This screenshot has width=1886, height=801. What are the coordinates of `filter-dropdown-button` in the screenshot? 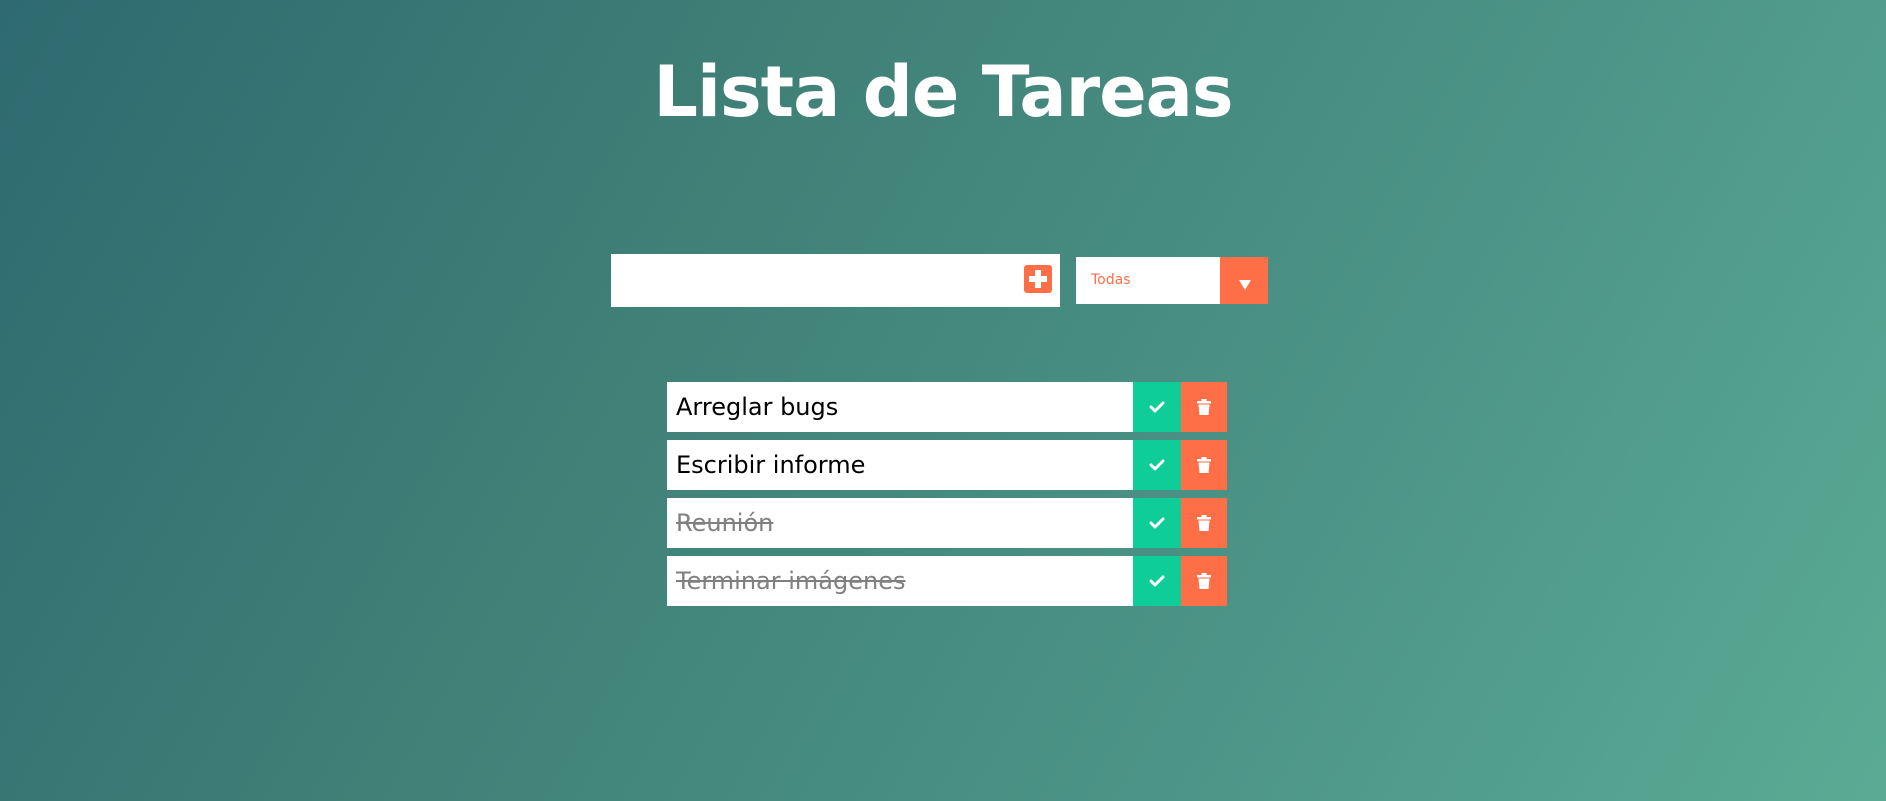 It's located at (1244, 280).